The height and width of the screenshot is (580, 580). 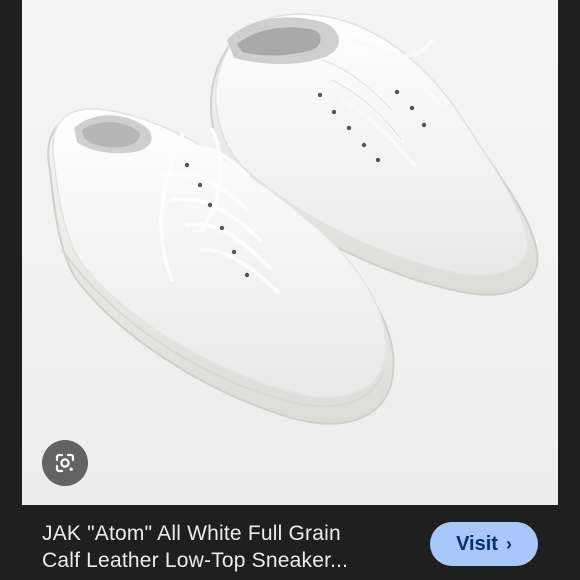 I want to click on google-lens-button, so click(x=65, y=463).